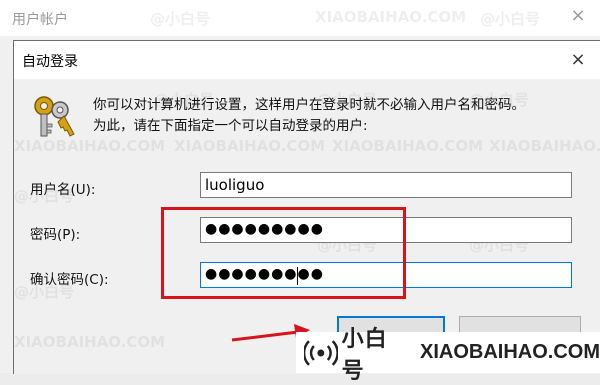  Describe the element at coordinates (321, 352) in the screenshot. I see `broadcast-logo-icon` at that location.